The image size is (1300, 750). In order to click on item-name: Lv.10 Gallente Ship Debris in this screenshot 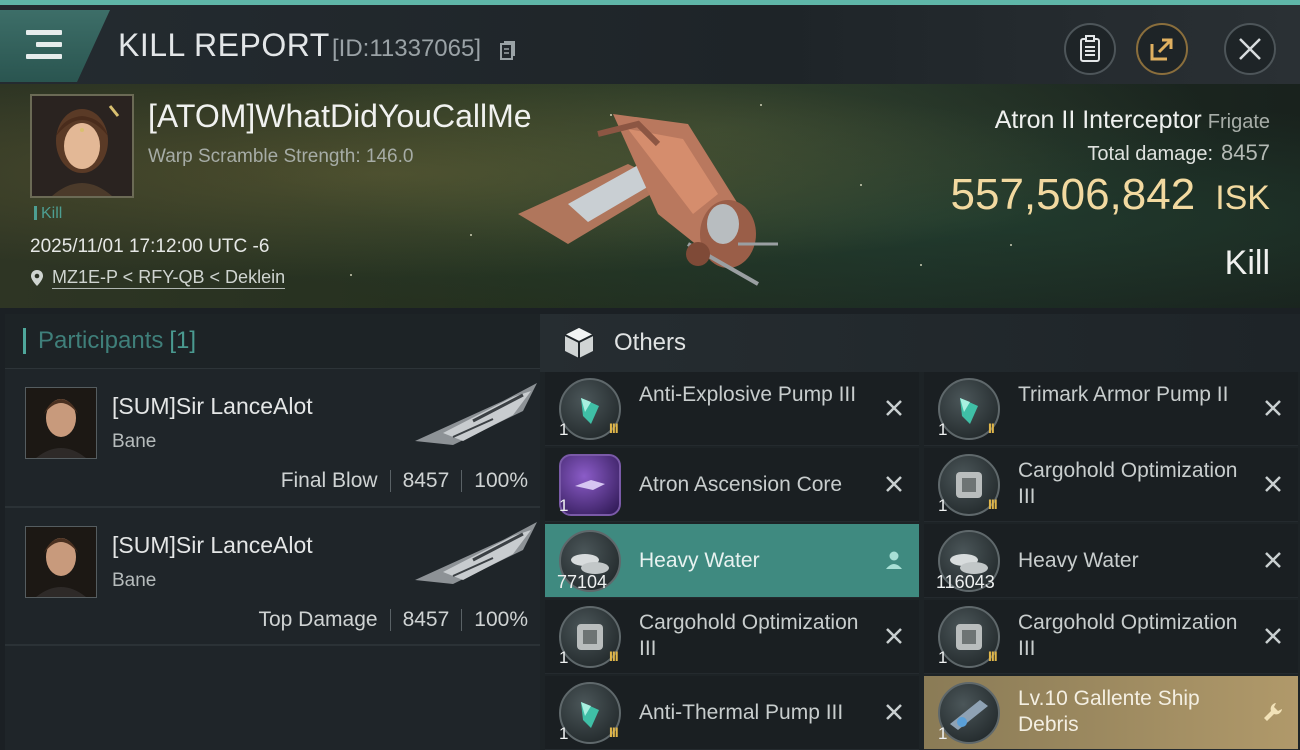, I will do `click(1109, 711)`.